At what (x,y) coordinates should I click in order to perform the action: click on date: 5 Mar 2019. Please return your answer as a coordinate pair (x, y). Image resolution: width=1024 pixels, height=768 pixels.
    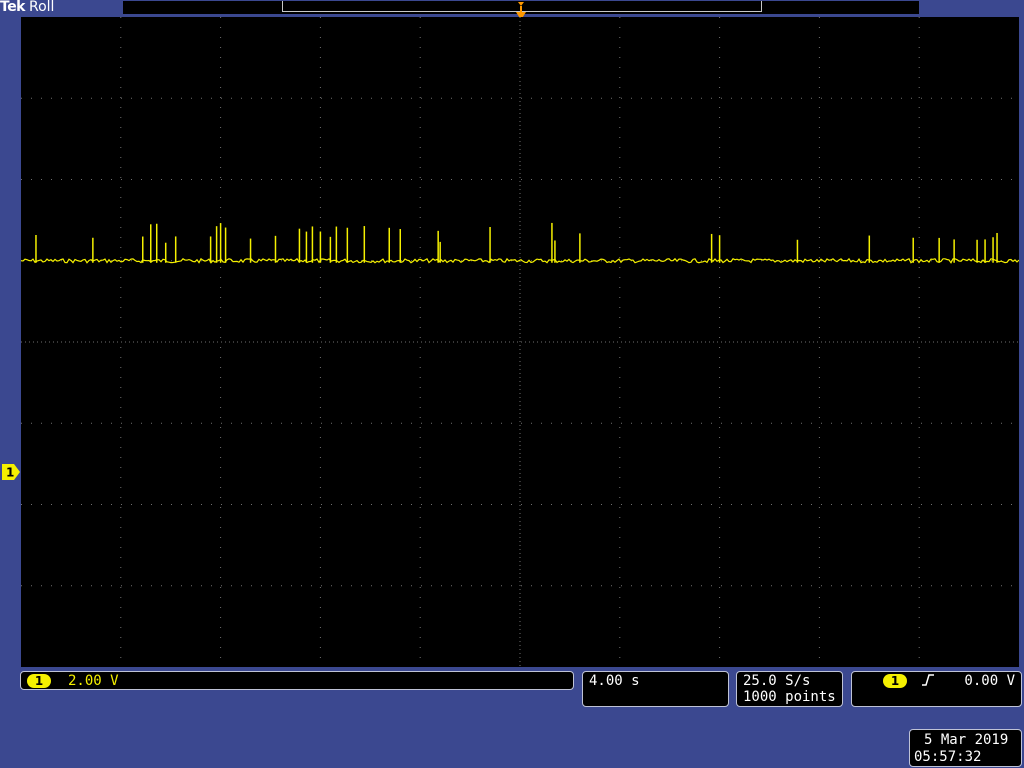
    Looking at the image, I should click on (966, 740).